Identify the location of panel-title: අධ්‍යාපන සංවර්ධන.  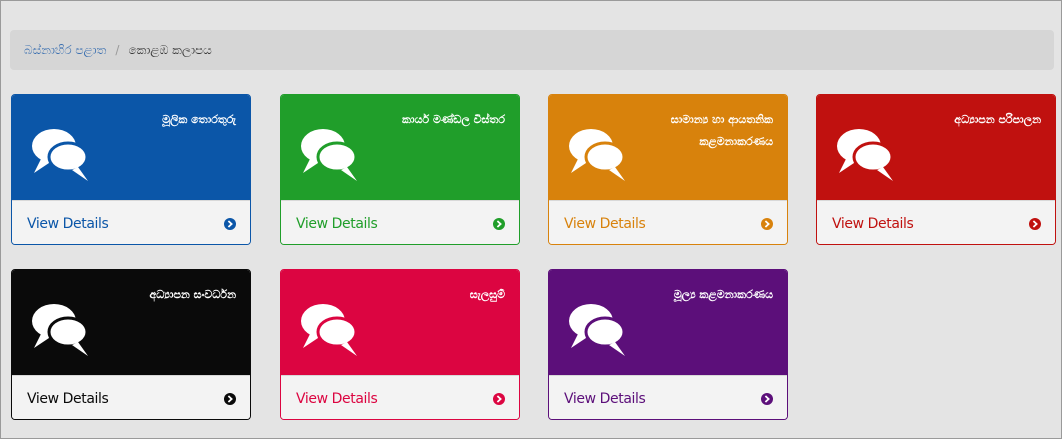
(192, 294).